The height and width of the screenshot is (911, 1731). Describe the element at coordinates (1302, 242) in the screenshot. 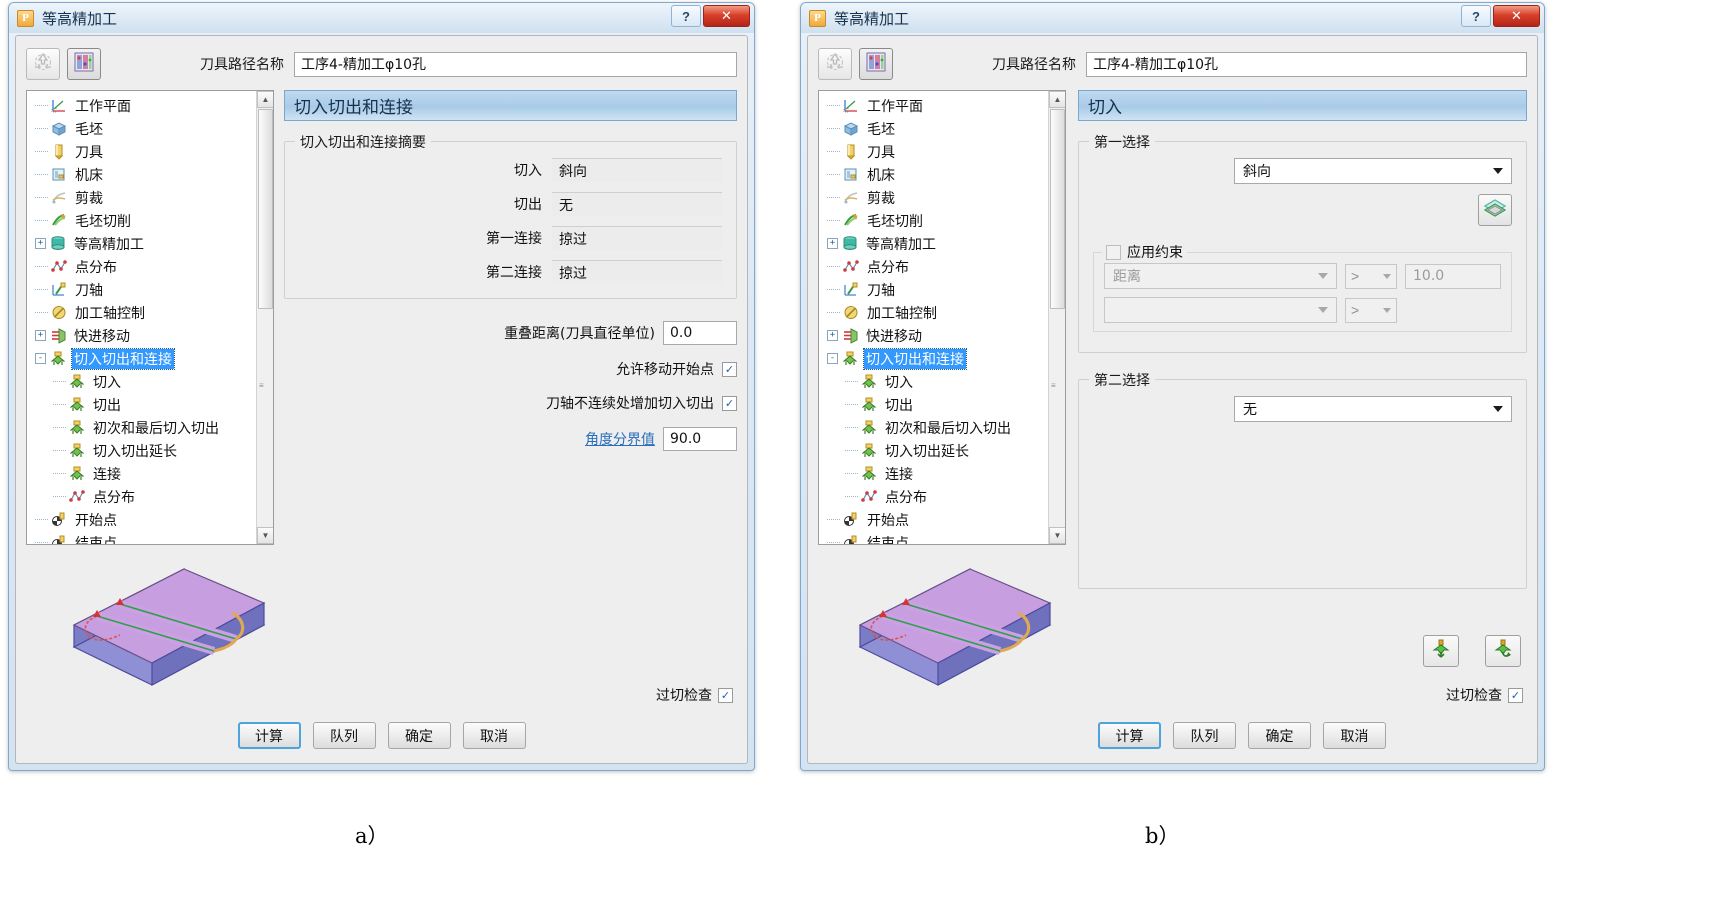

I see `first-choice-group: 第一选择 斜向 应用约束 距离 > 10.0 >` at that location.